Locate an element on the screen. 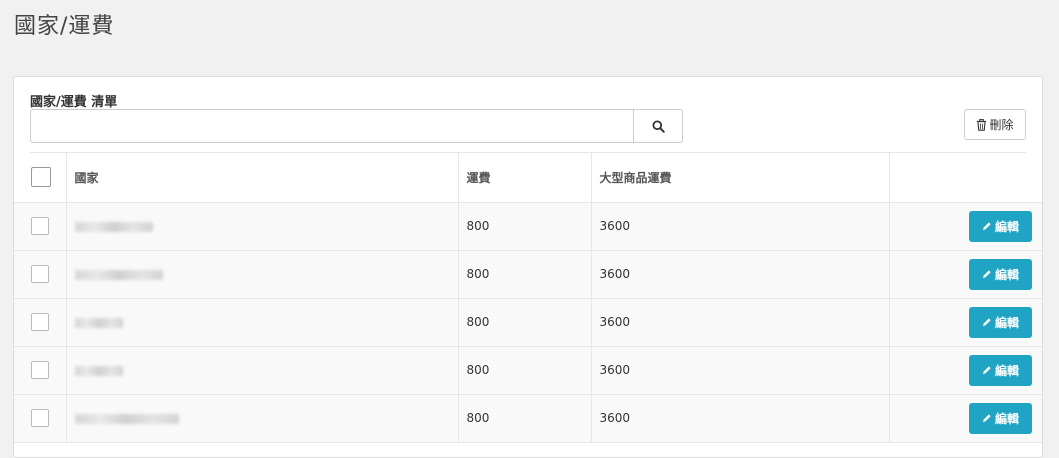 The image size is (1059, 458). search-button is located at coordinates (658, 126).